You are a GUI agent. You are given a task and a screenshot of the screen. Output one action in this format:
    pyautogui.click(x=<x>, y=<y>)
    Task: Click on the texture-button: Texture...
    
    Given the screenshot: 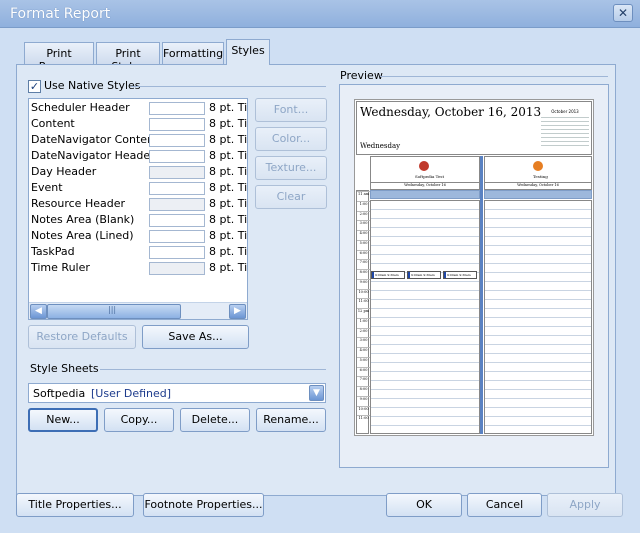 What is the action you would take?
    pyautogui.click(x=291, y=168)
    